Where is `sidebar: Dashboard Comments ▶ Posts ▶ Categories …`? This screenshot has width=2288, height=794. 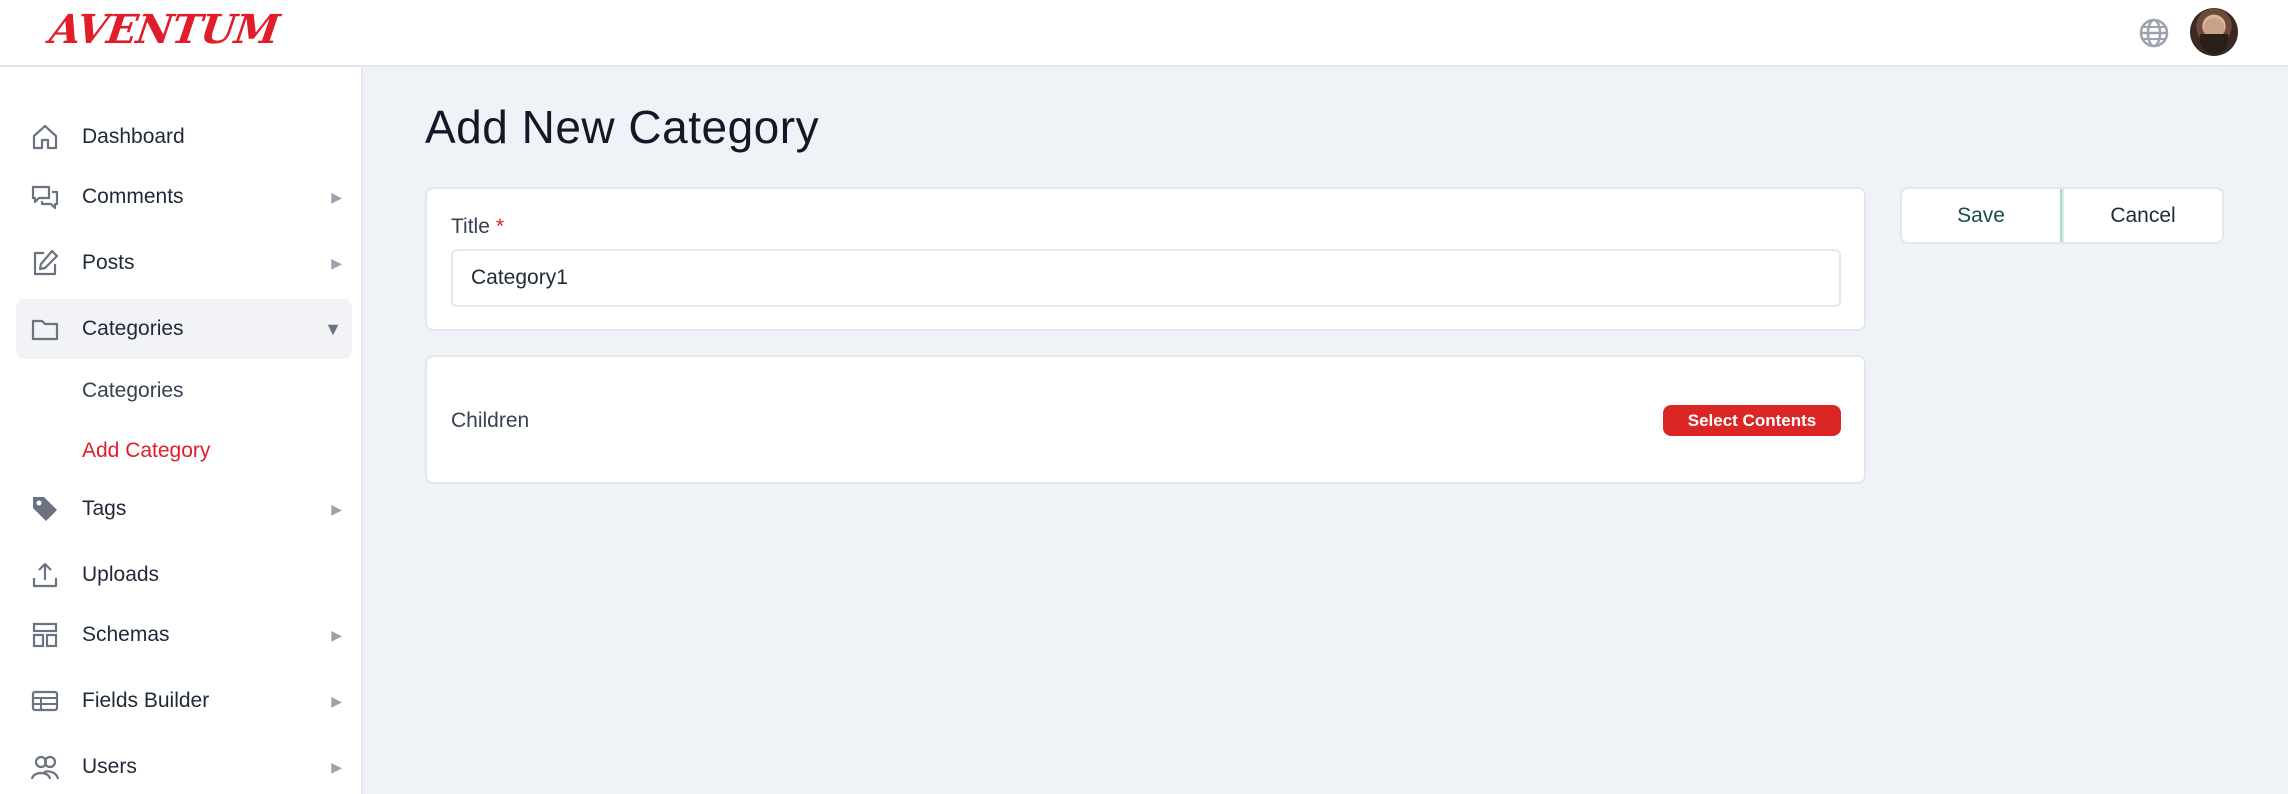 sidebar: Dashboard Comments ▶ Posts ▶ Categories … is located at coordinates (181, 430).